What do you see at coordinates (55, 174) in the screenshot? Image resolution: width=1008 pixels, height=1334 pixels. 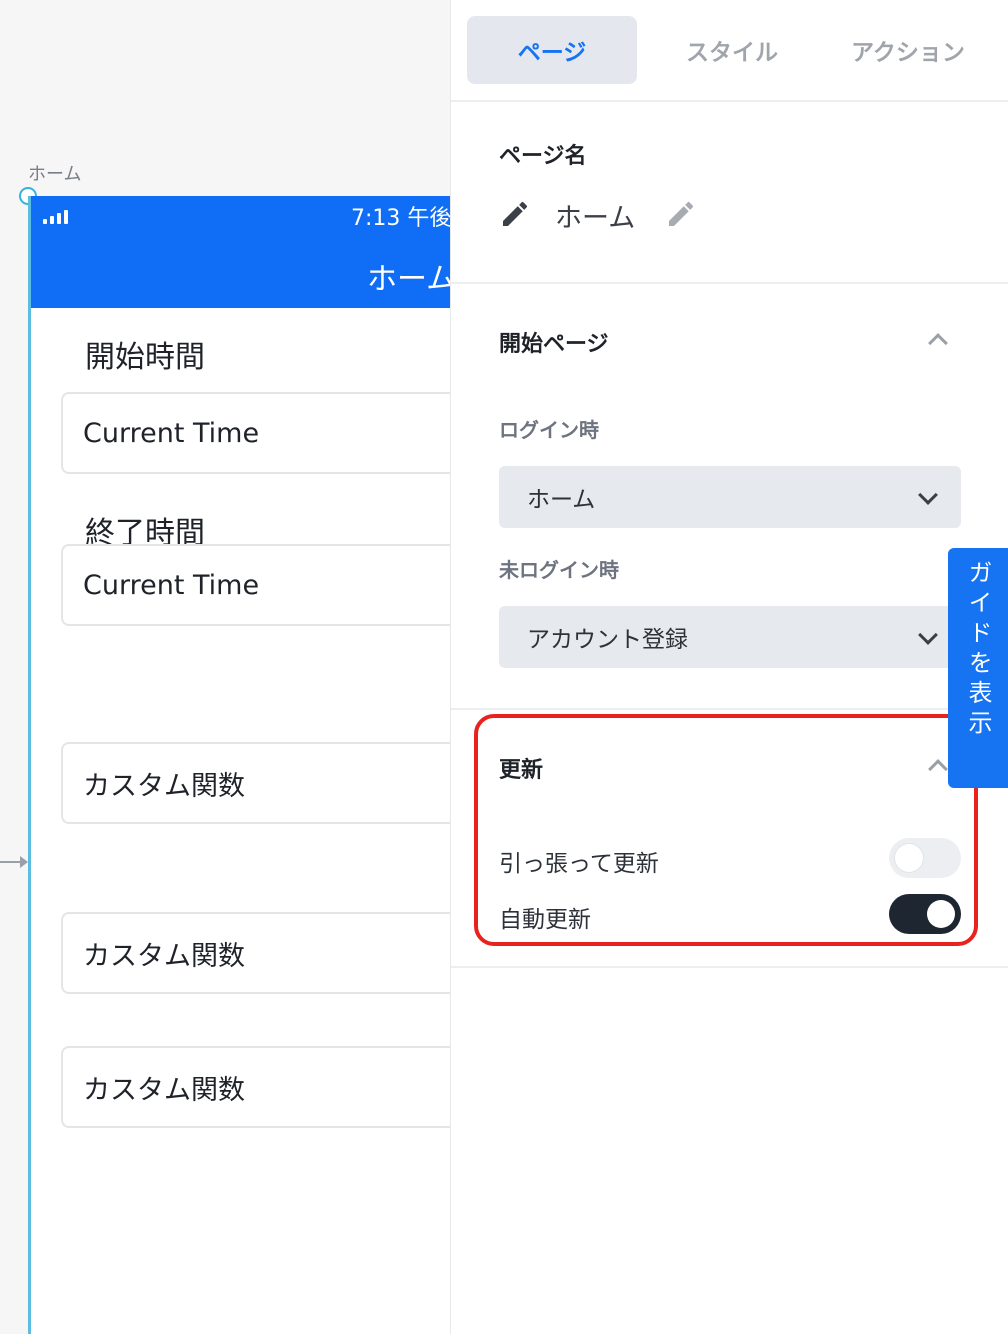 I see `screen-label: ホーム` at bounding box center [55, 174].